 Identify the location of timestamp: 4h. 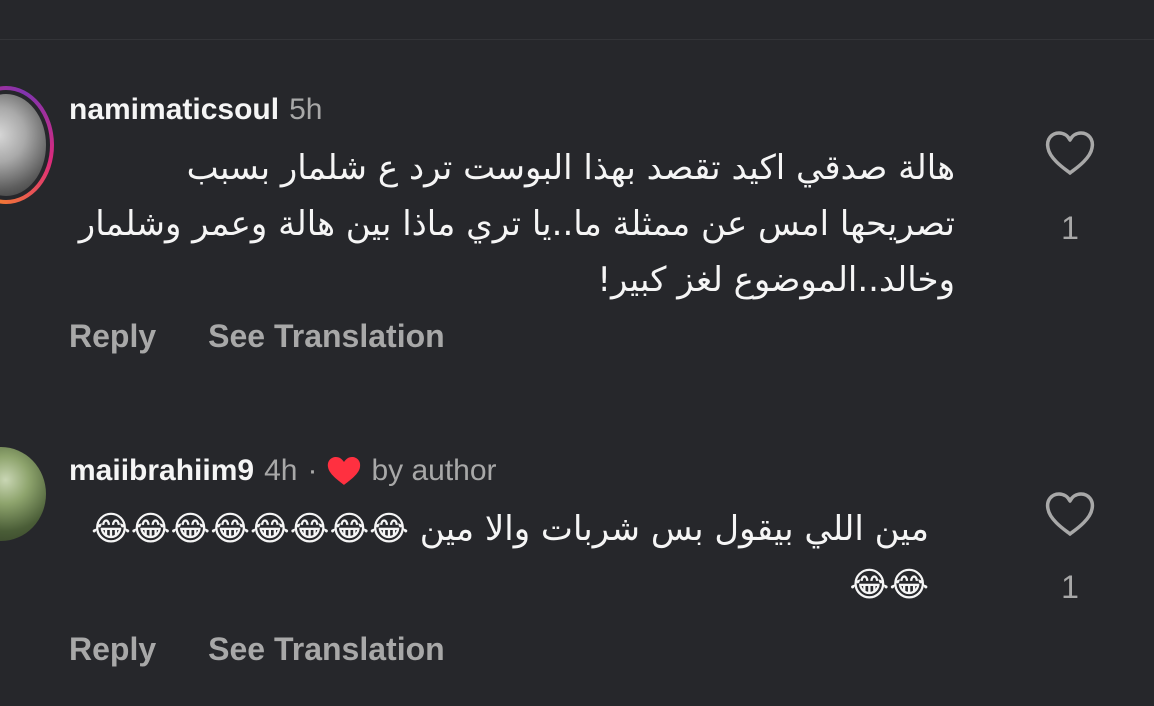
(281, 470).